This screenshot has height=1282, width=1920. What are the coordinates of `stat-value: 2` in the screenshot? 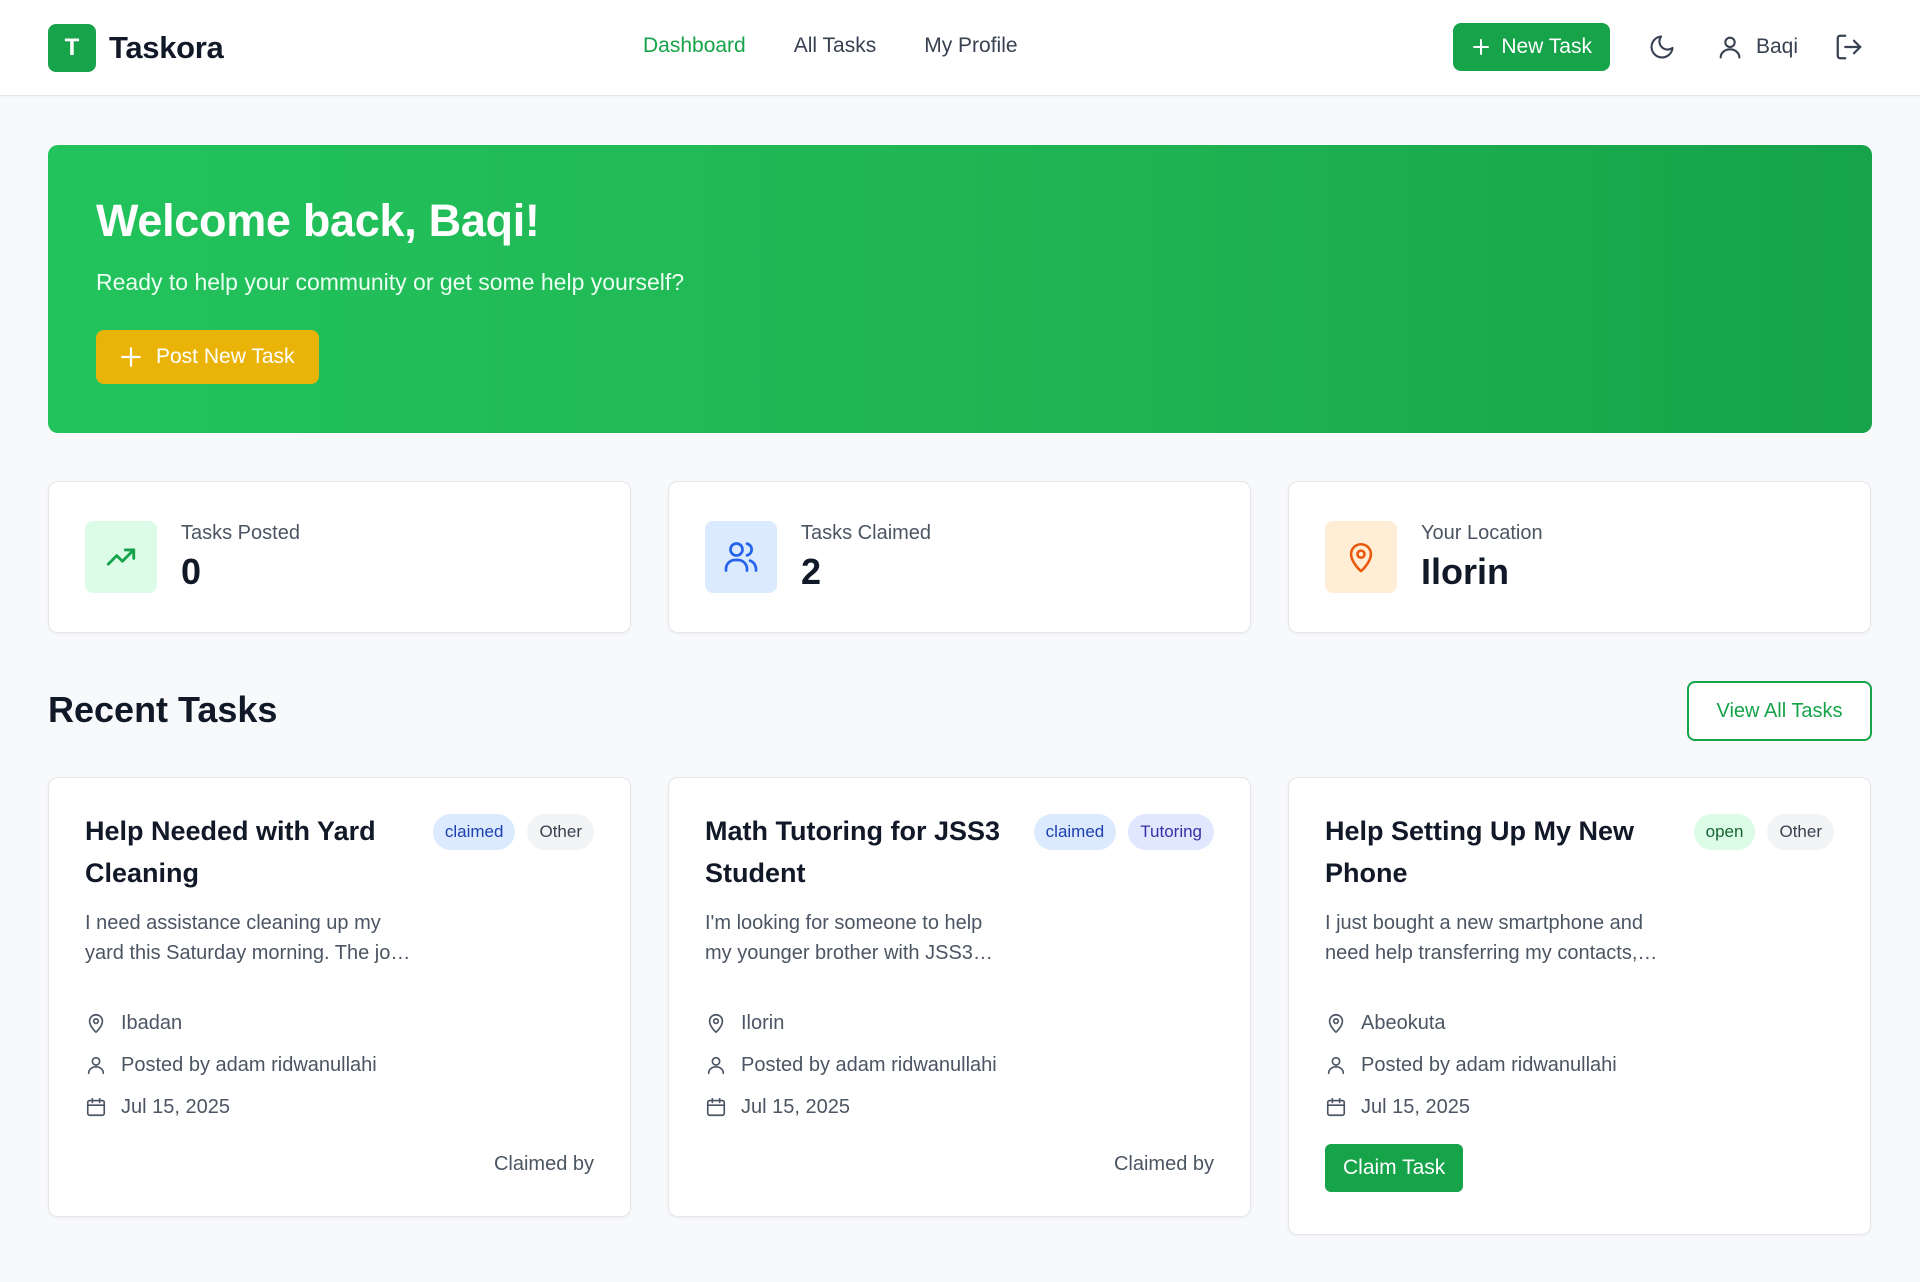 It's located at (811, 571).